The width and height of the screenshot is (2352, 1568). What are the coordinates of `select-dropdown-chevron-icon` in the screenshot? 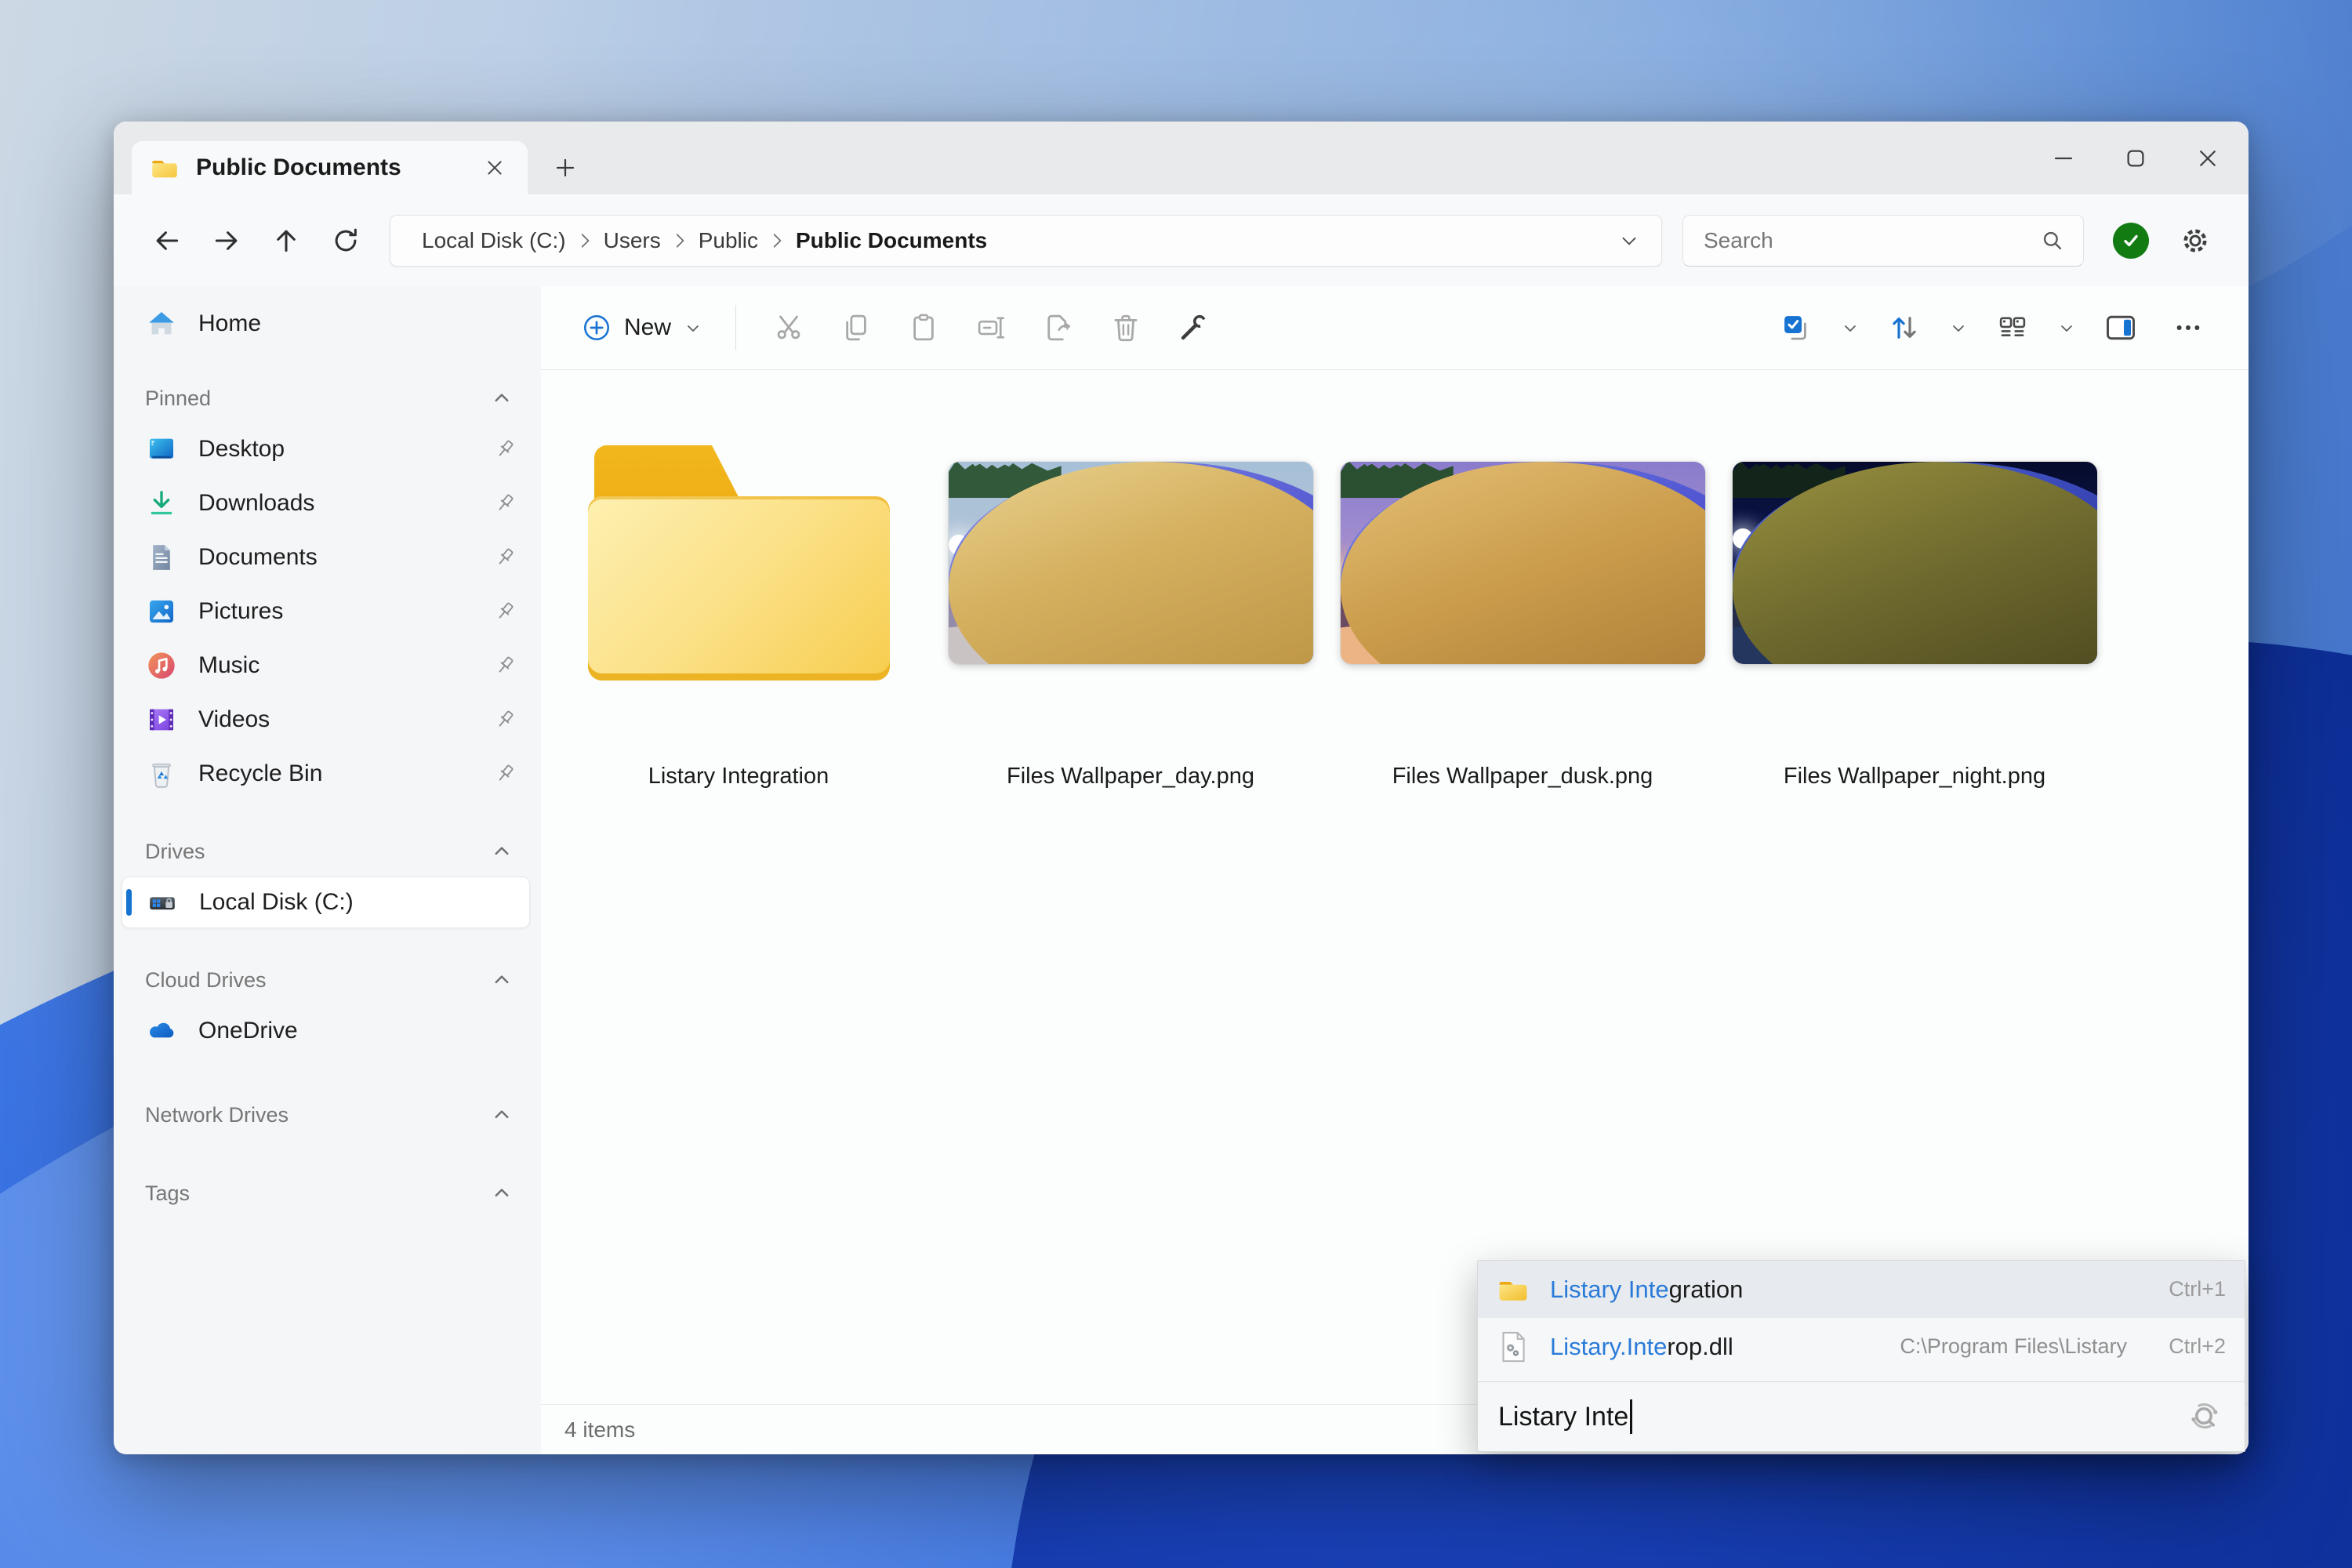 It's located at (1850, 328).